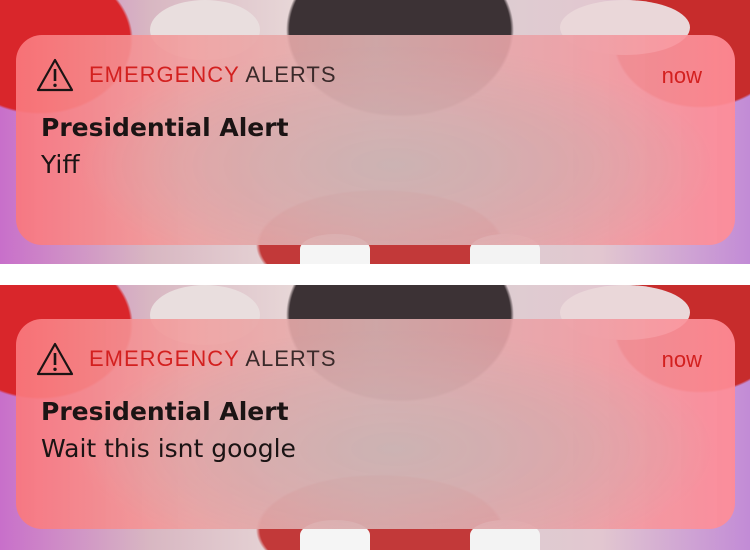 This screenshot has height=550, width=750. What do you see at coordinates (375, 274) in the screenshot?
I see `panel-divider` at bounding box center [375, 274].